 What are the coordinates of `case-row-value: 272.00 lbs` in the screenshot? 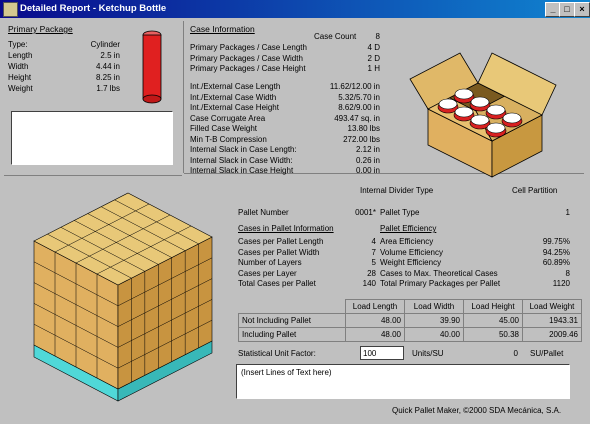 It's located at (361, 139).